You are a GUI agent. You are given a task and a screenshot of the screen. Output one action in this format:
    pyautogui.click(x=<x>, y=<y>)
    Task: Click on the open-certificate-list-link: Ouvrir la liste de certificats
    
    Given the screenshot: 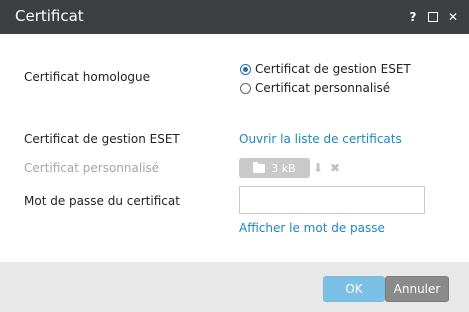 What is the action you would take?
    pyautogui.click(x=320, y=139)
    